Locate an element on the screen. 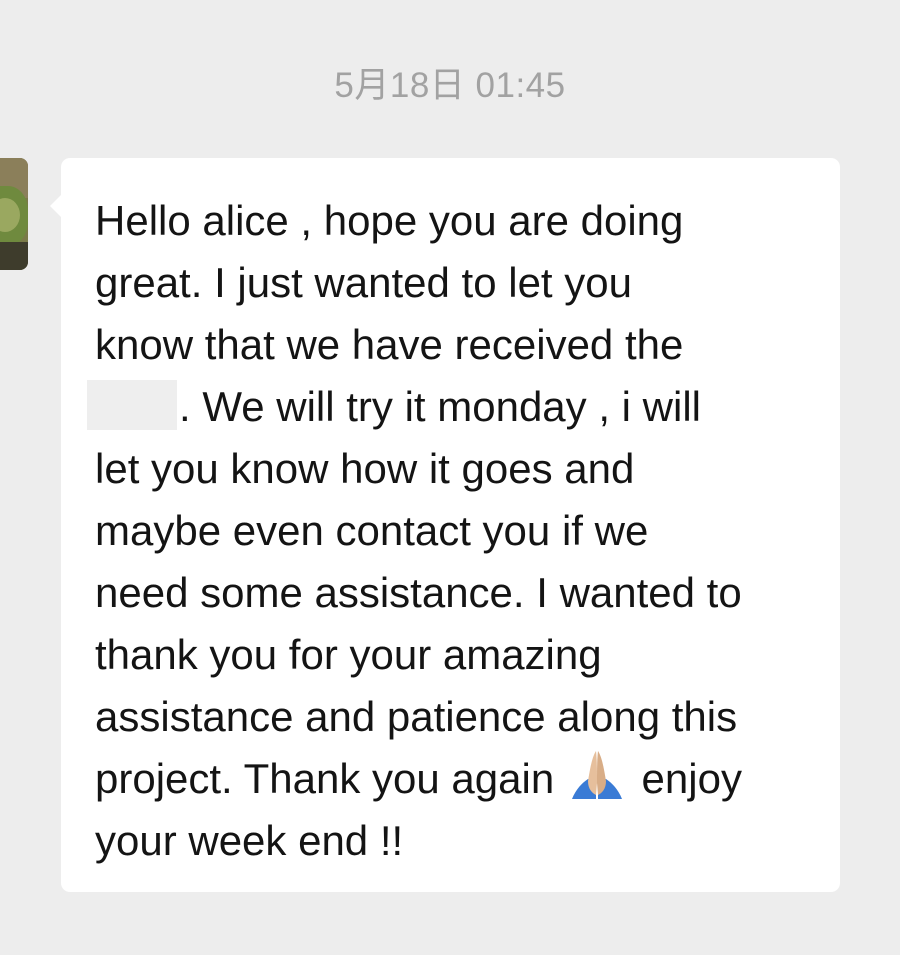 The width and height of the screenshot is (900, 955). message-line-text: . We will try it monday , i will is located at coordinates (440, 406).